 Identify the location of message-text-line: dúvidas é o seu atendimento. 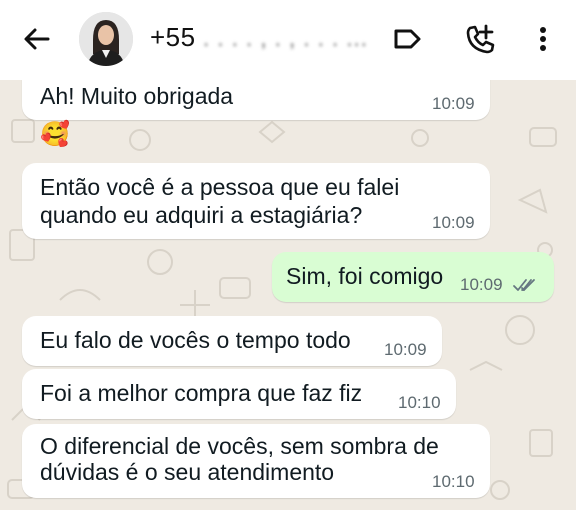
(187, 472).